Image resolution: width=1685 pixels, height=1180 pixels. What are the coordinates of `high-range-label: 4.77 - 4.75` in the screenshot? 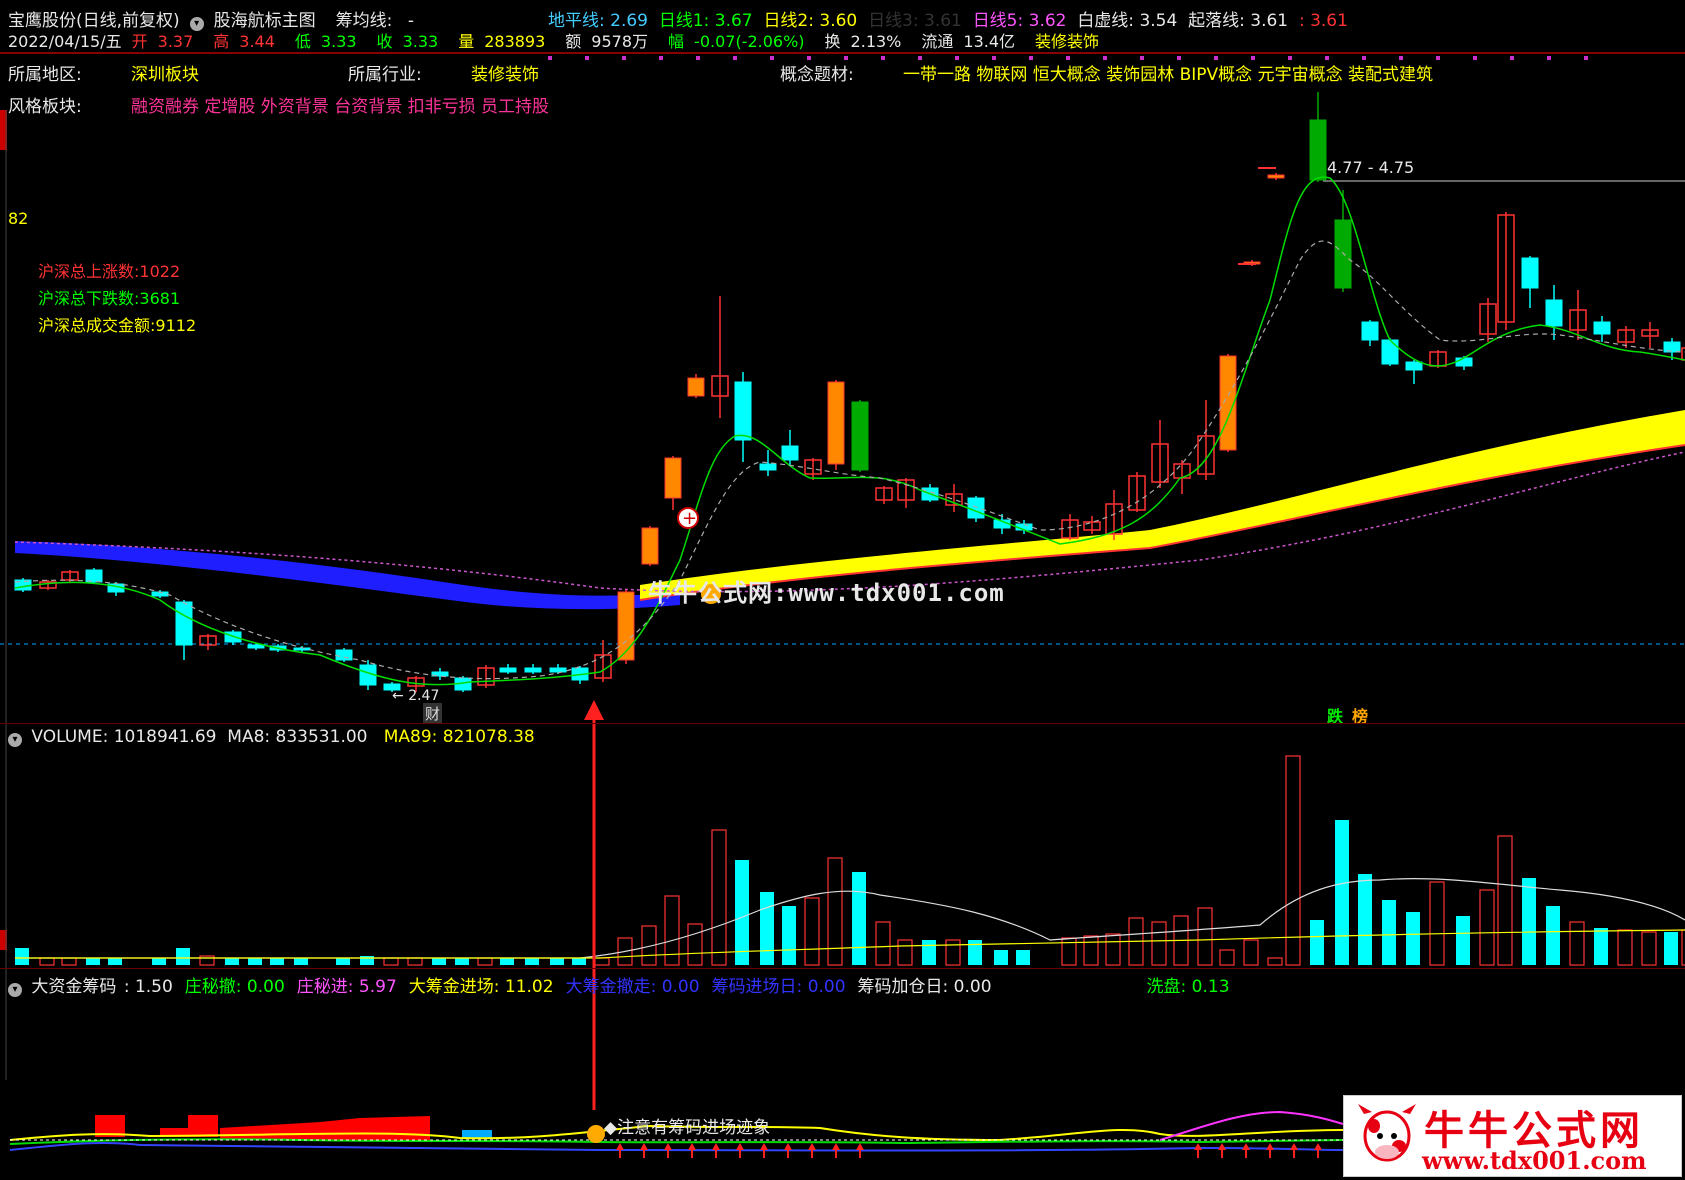 It's located at (1371, 167).